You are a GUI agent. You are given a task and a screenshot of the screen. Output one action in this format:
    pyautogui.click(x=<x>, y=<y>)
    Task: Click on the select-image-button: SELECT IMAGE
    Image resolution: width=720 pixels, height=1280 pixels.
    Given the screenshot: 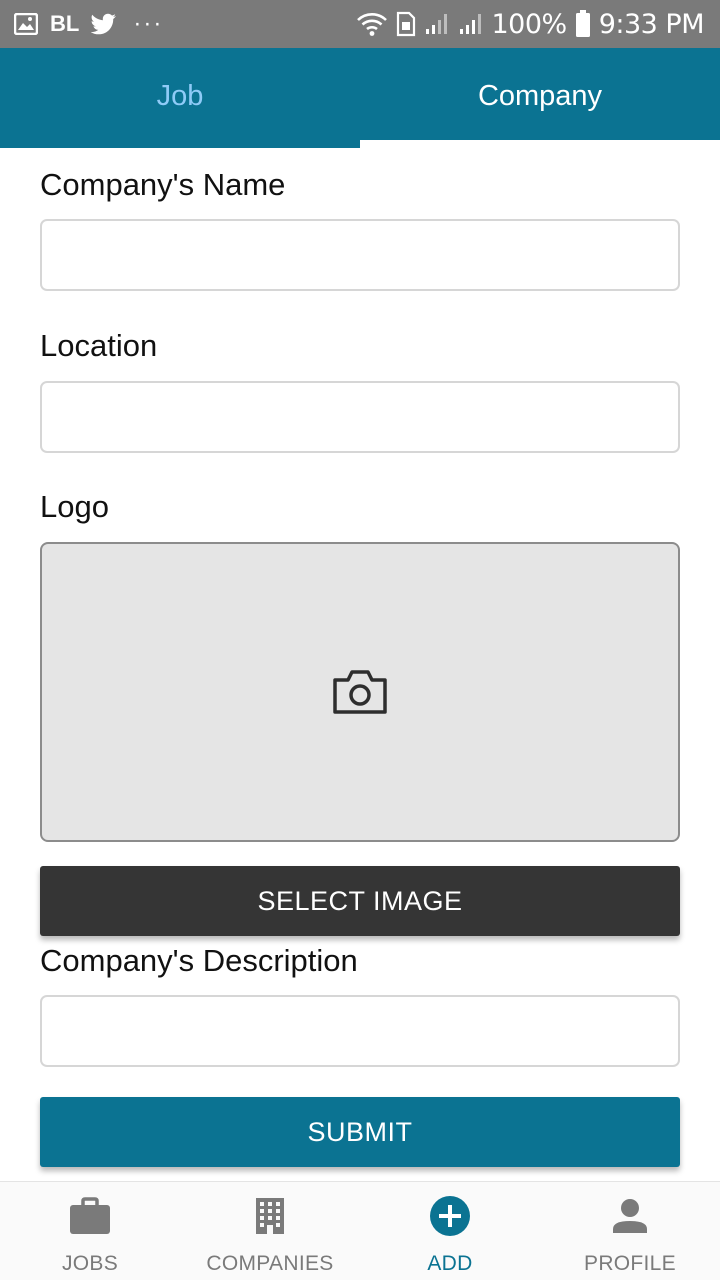 What is the action you would take?
    pyautogui.click(x=360, y=901)
    